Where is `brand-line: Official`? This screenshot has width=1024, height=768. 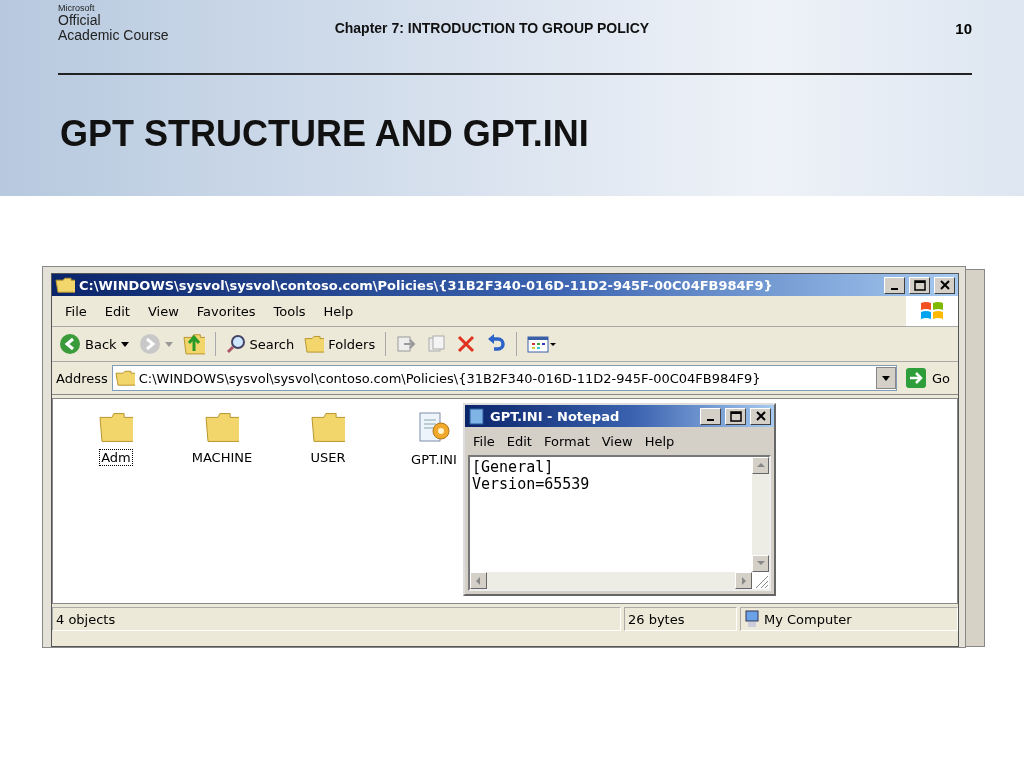
brand-line: Official is located at coordinates (80, 20).